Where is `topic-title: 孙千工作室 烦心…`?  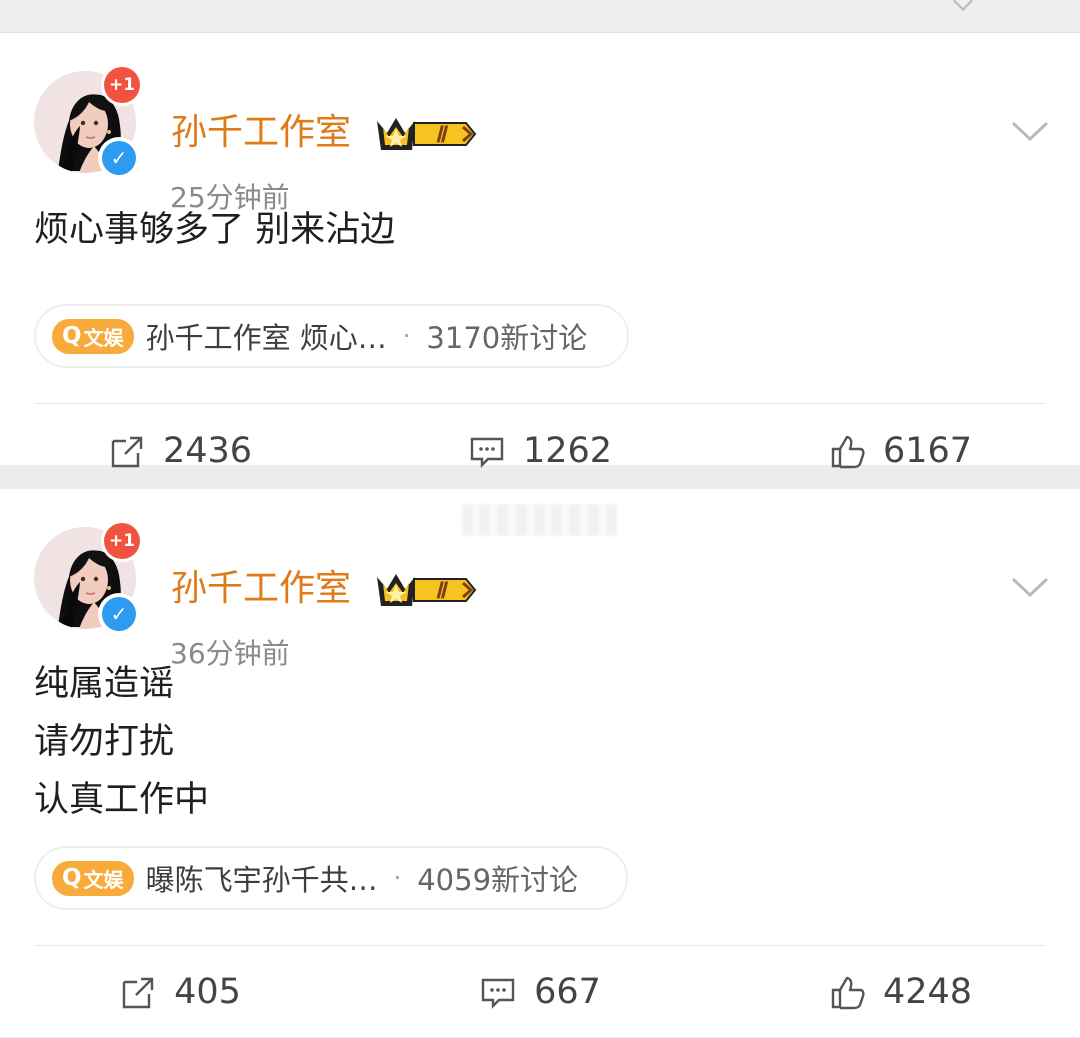 topic-title: 孙千工作室 烦心… is located at coordinates (266, 338).